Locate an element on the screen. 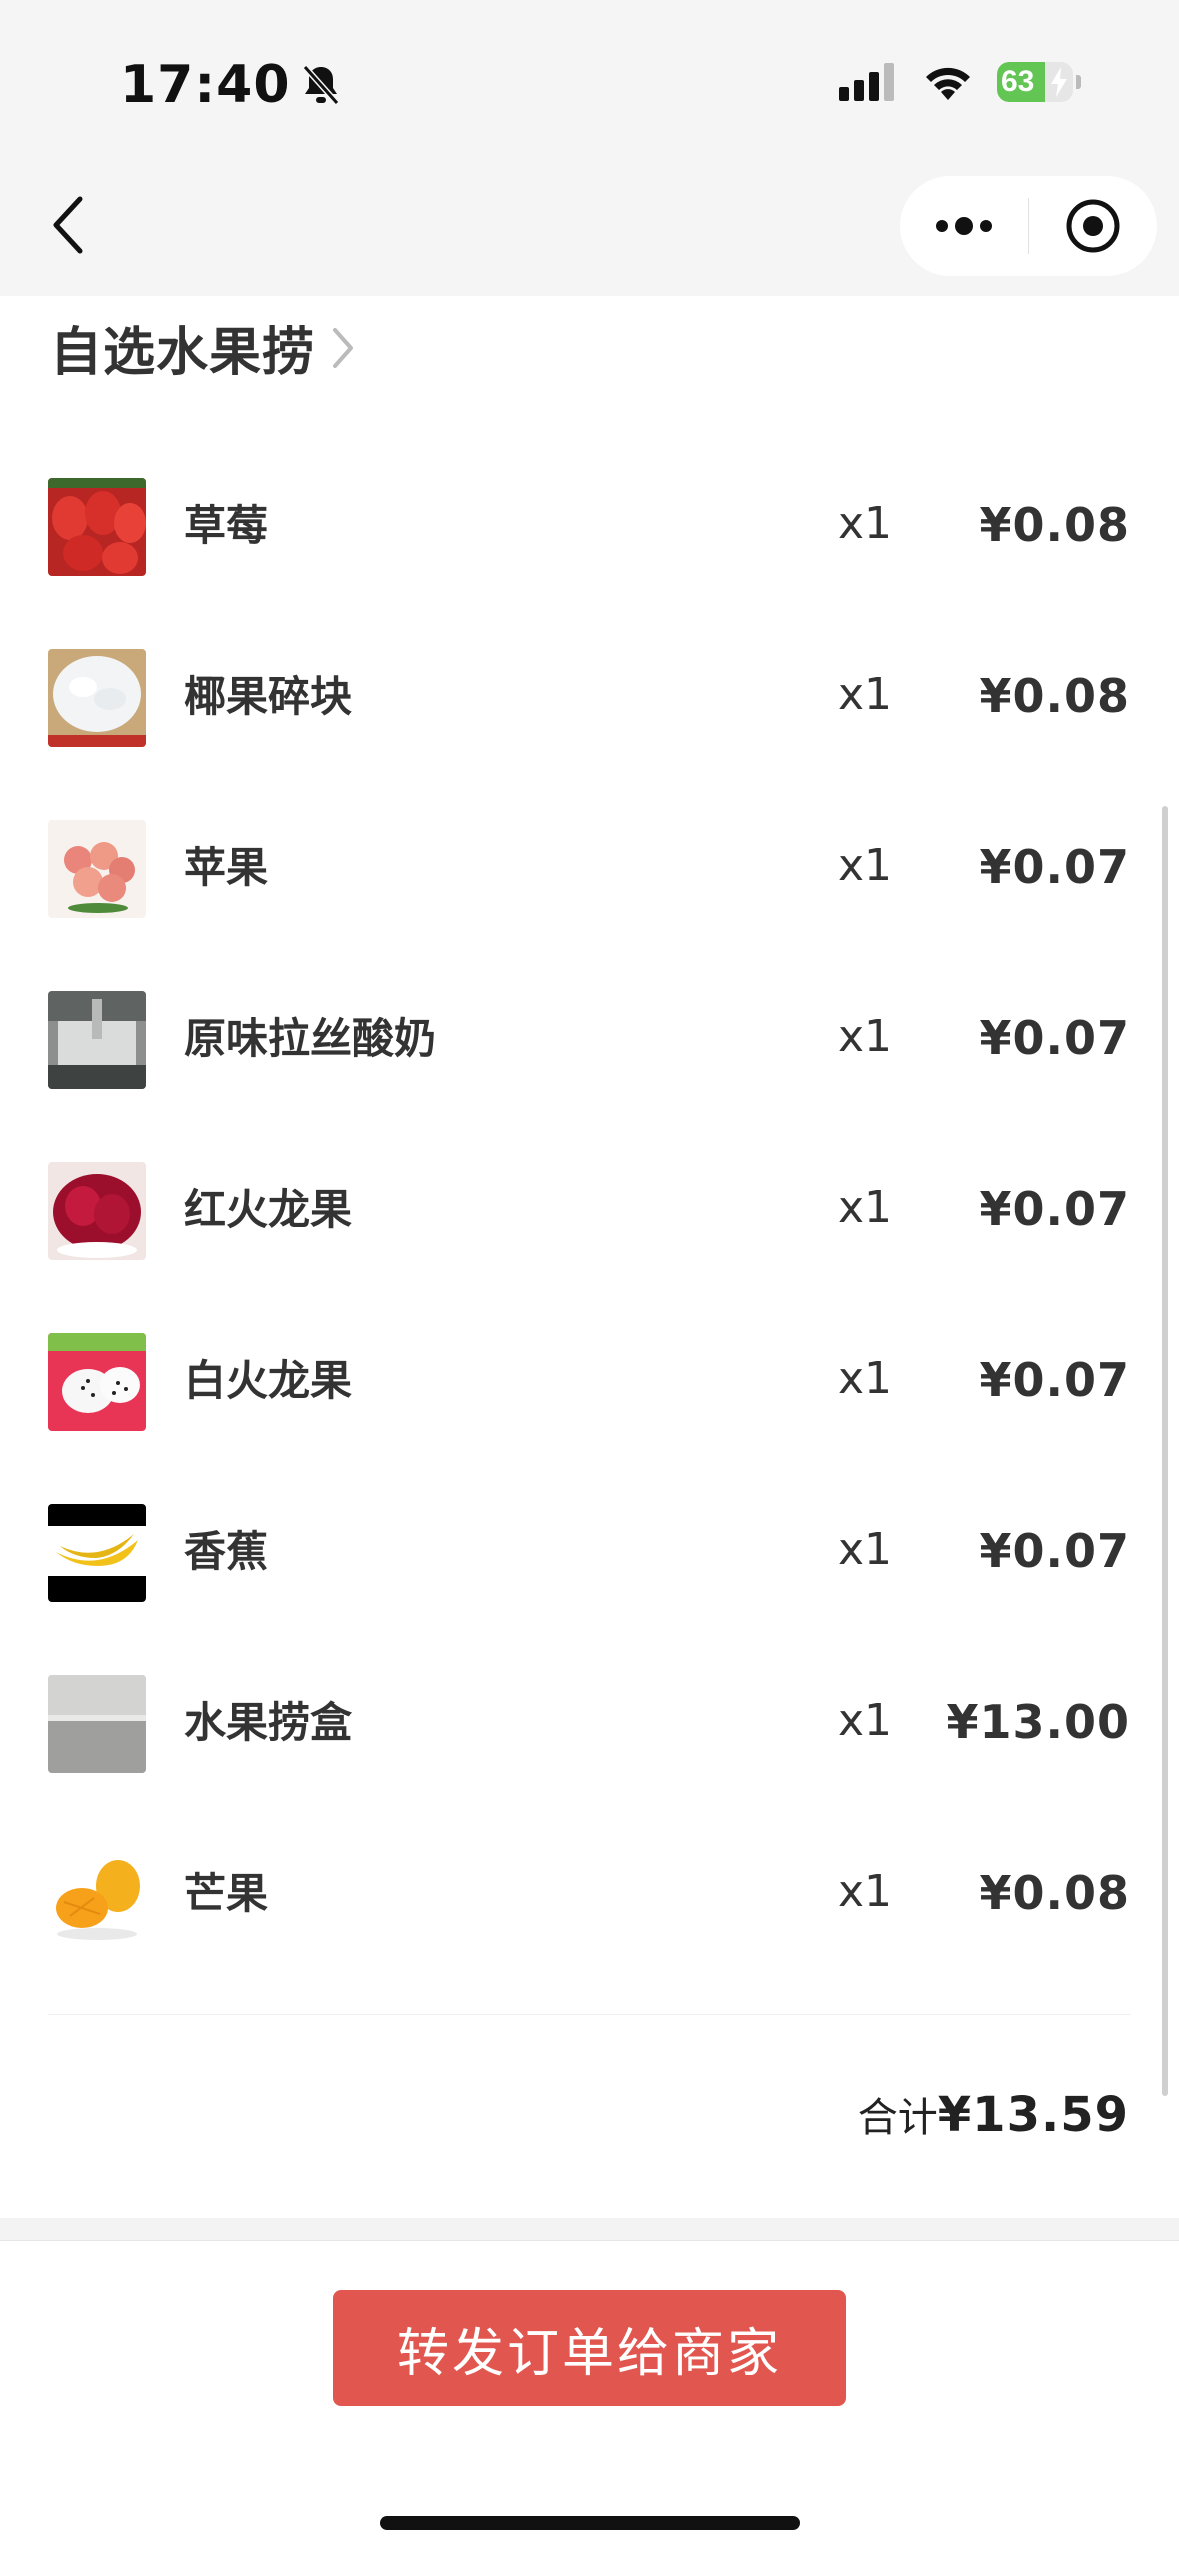 This screenshot has width=1179, height=2556. item-name: 红火龙果 is located at coordinates (268, 1209).